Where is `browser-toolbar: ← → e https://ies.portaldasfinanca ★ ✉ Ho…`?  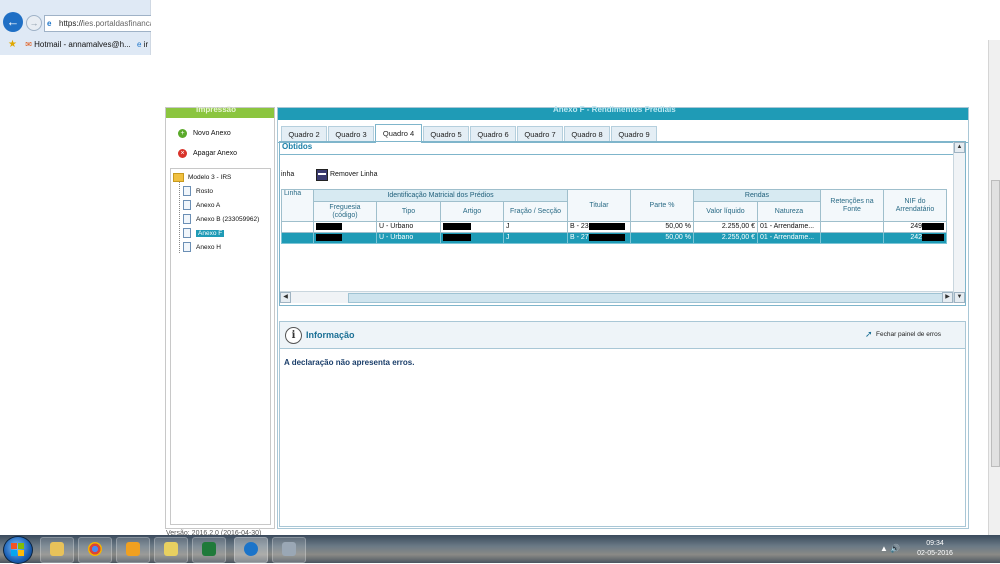
browser-toolbar: ← → e https://ies.portaldasfinanca ★ ✉ Ho… is located at coordinates (75, 27).